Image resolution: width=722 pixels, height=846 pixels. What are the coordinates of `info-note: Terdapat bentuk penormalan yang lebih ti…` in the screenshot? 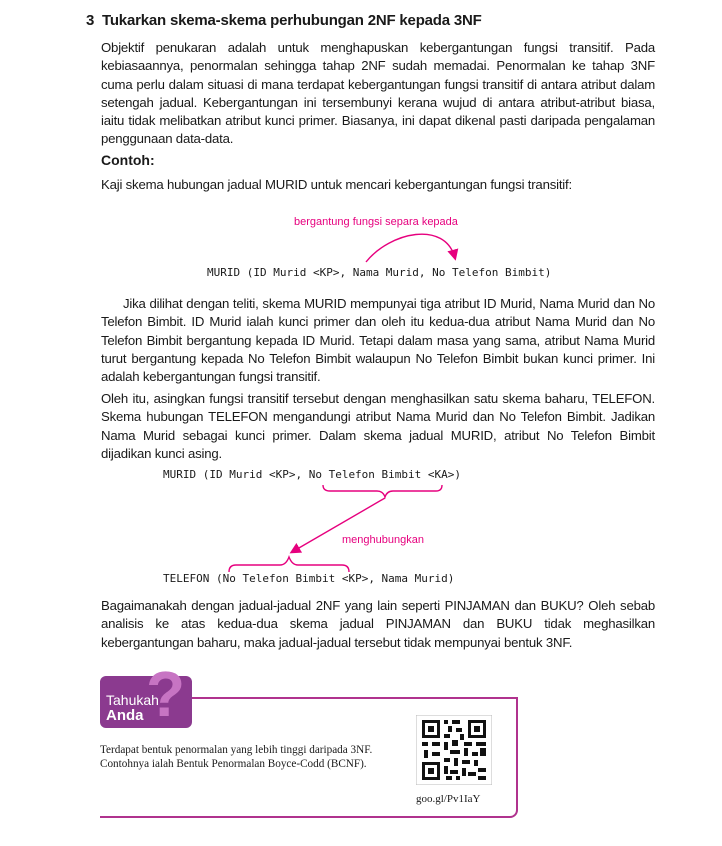 It's located at (236, 757).